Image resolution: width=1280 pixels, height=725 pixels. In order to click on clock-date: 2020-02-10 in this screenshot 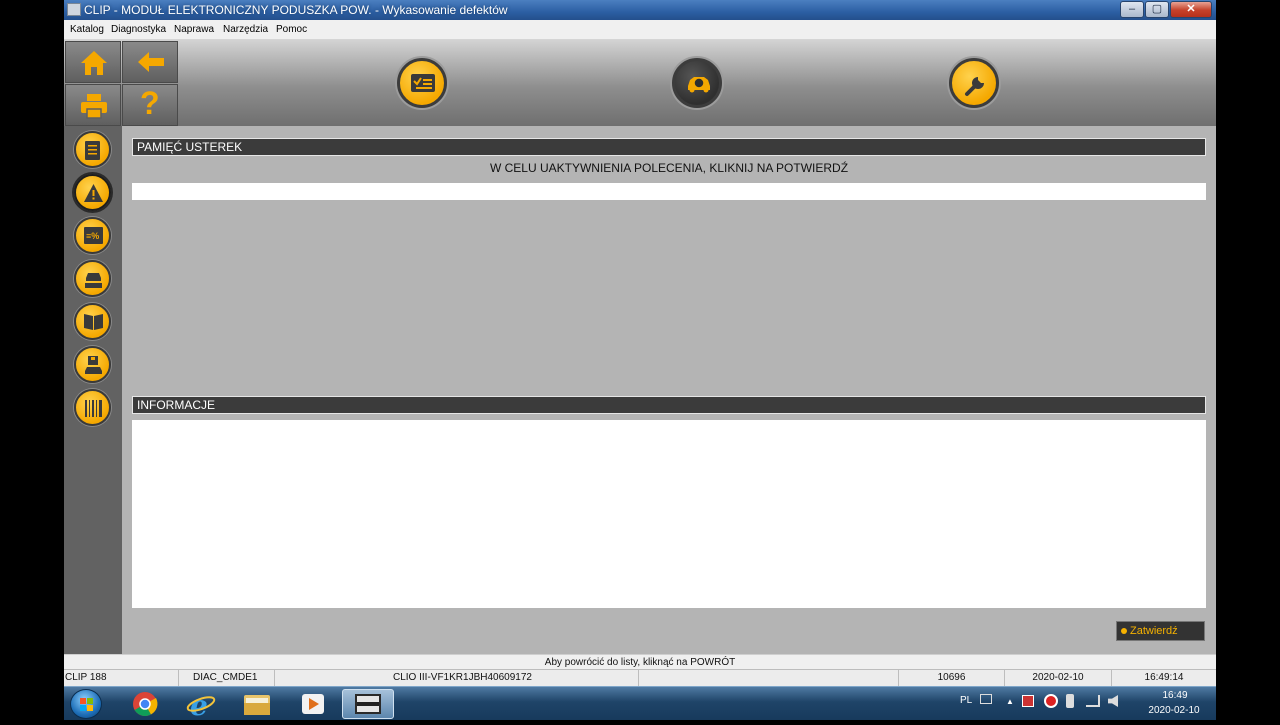, I will do `click(1174, 710)`.